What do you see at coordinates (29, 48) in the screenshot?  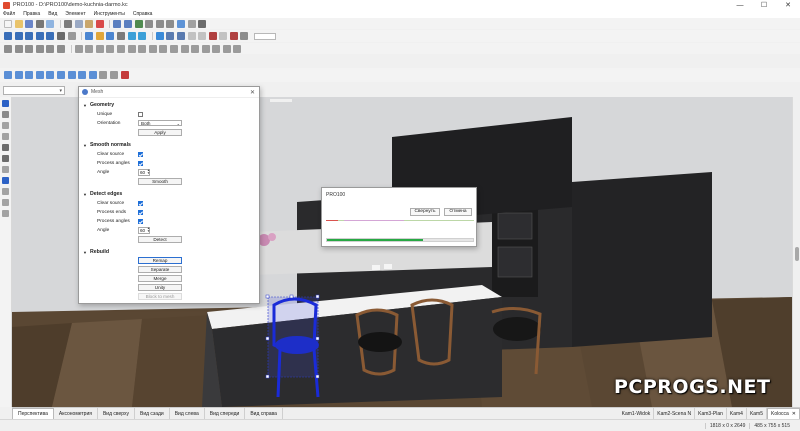 I see `align-right-icon` at bounding box center [29, 48].